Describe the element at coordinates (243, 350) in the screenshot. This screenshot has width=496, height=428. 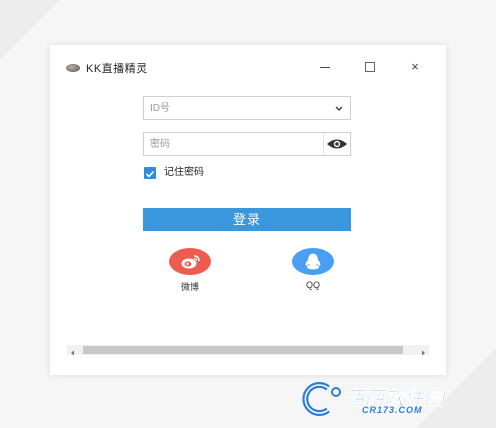
I see `scrollbar-thumb` at that location.